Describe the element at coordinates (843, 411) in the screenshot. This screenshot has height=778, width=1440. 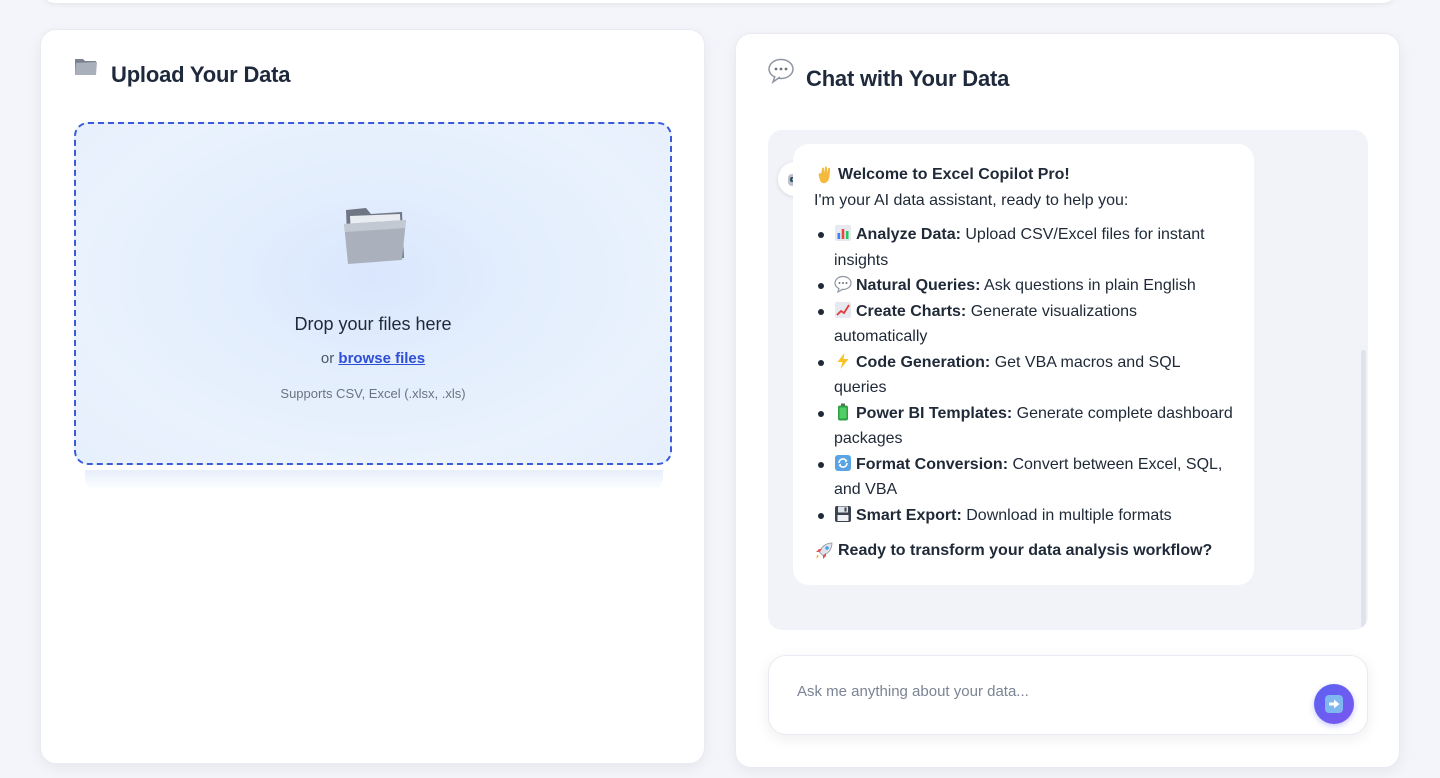
I see `battery-icon` at that location.